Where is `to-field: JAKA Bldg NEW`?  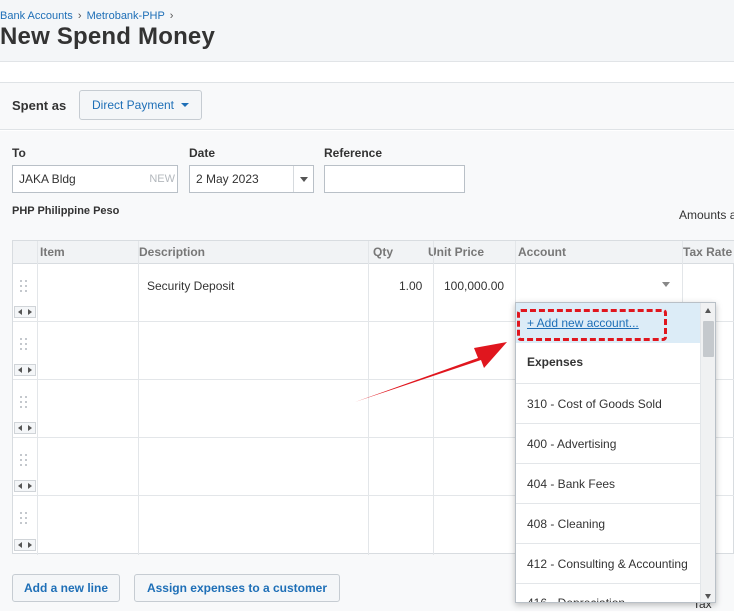
to-field: JAKA Bldg NEW is located at coordinates (95, 179).